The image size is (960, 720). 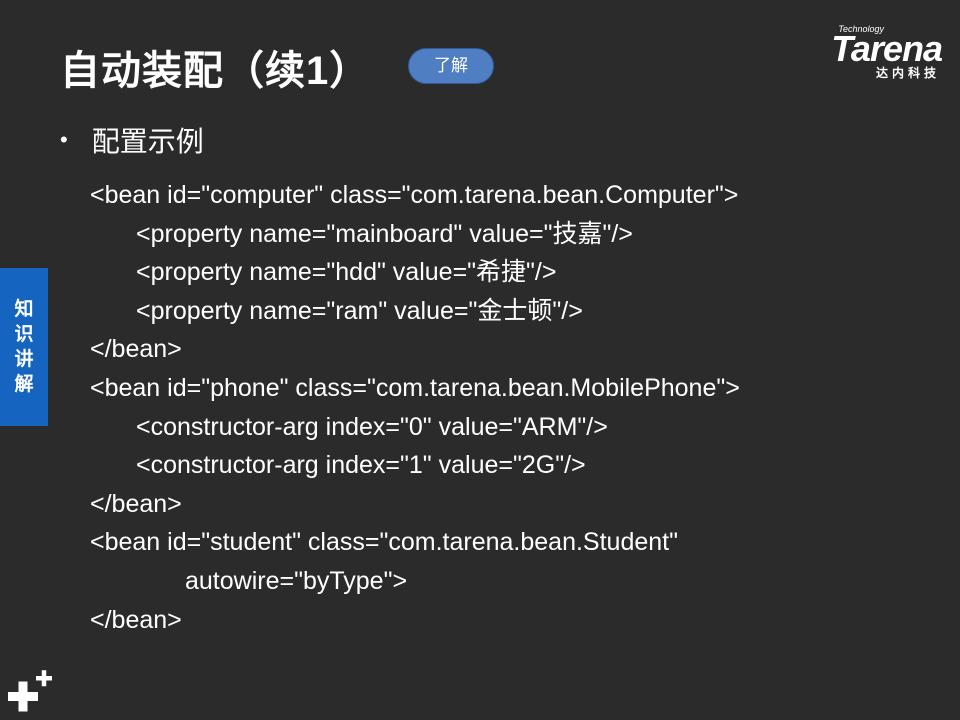 I want to click on understand-badge: 了解, so click(x=451, y=66).